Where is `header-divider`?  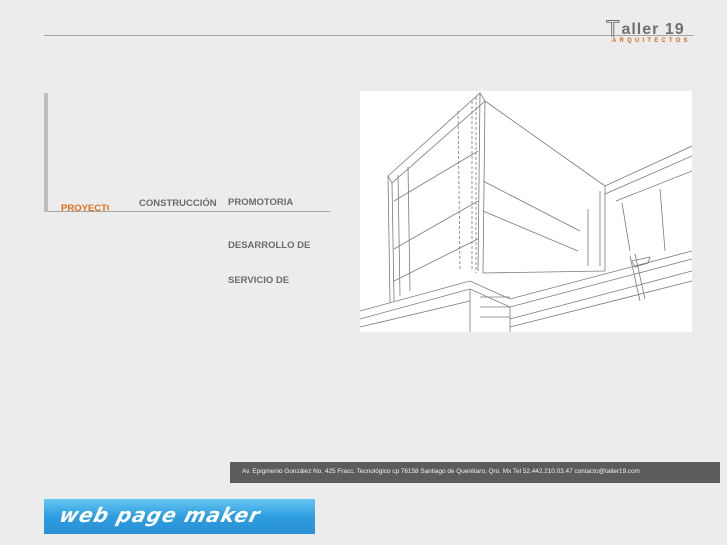
header-divider is located at coordinates (369, 35).